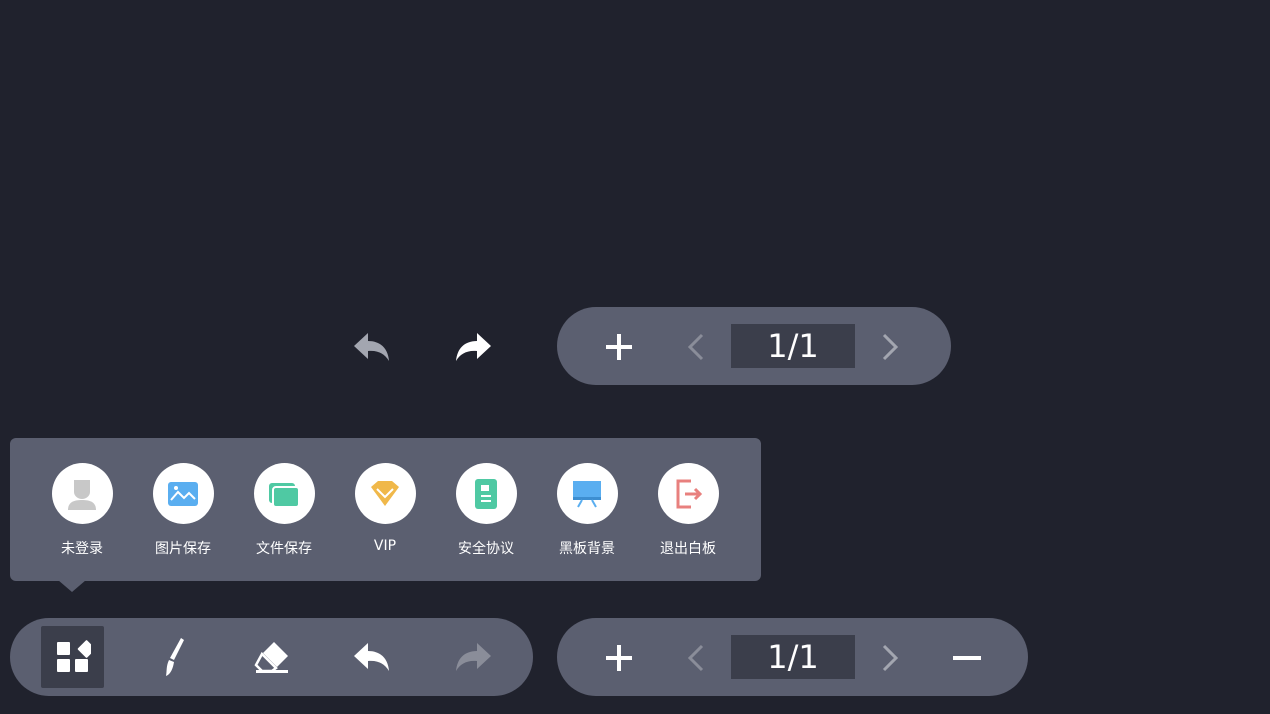  I want to click on brush-icon, so click(175, 657).